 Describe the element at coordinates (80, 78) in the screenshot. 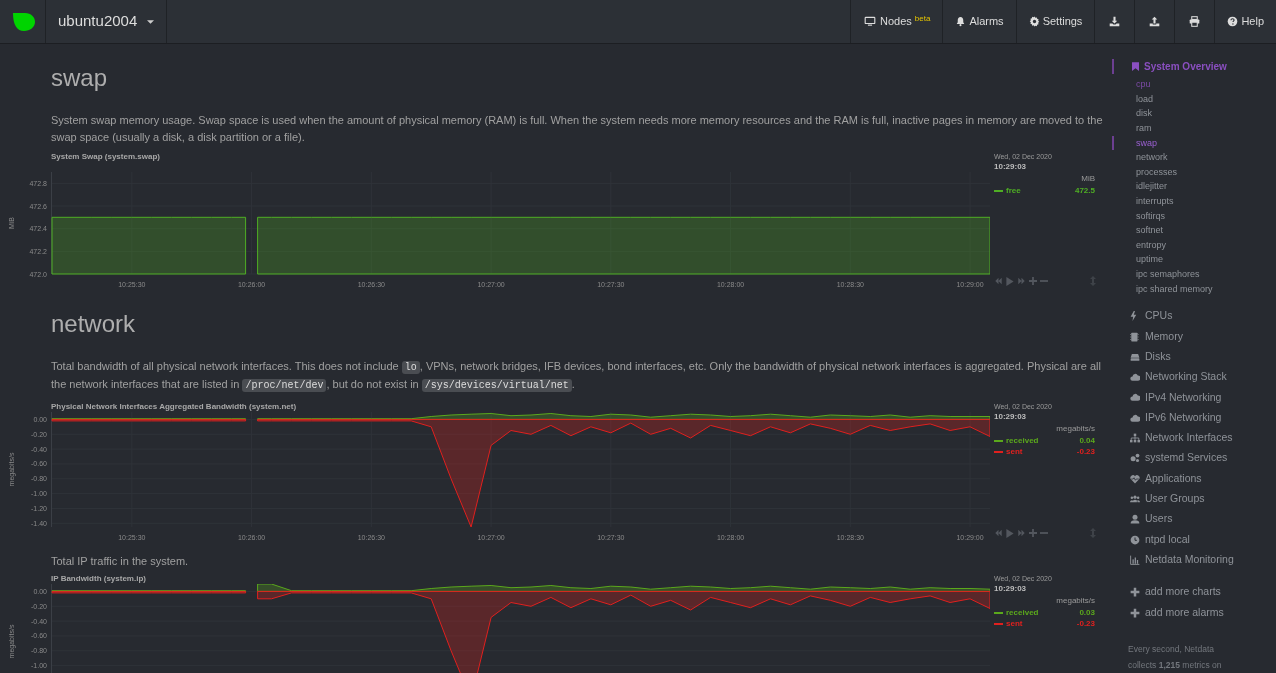

I see `section-heading: swap` at that location.